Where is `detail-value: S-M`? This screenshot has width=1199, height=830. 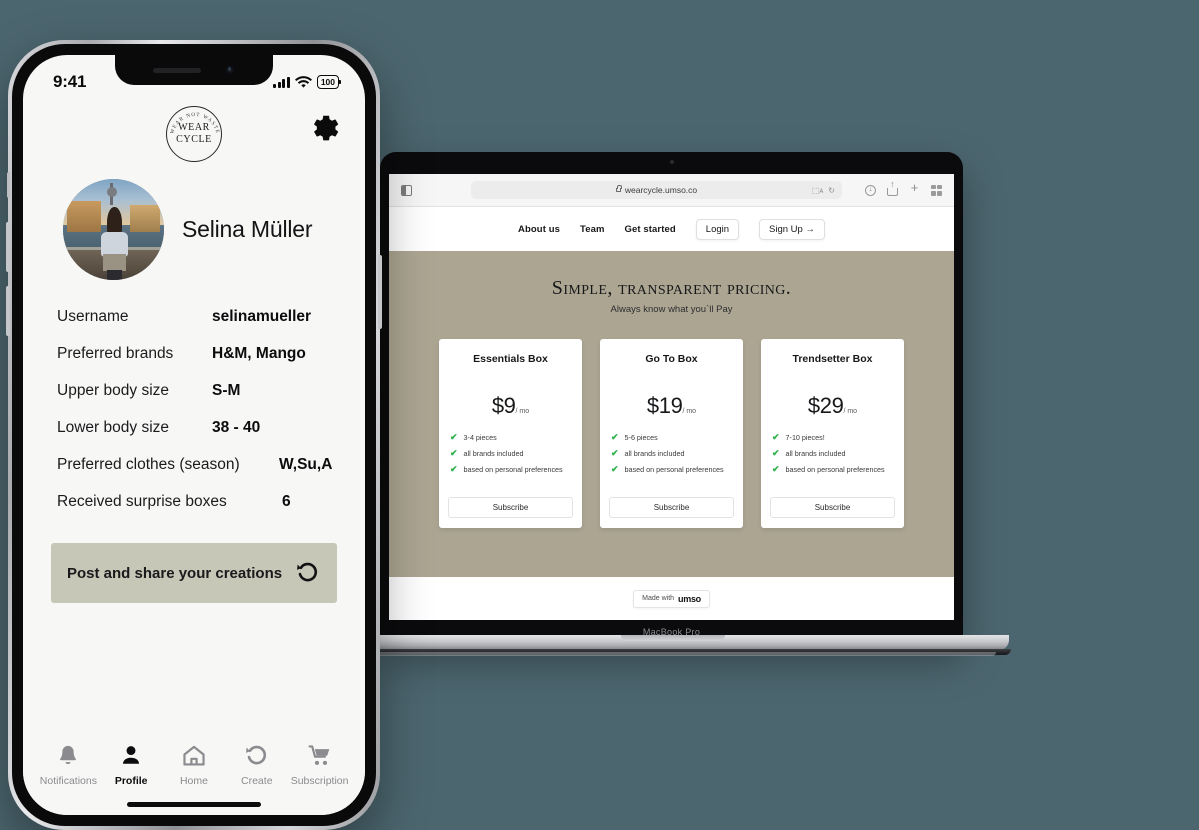
detail-value: S-M is located at coordinates (226, 390).